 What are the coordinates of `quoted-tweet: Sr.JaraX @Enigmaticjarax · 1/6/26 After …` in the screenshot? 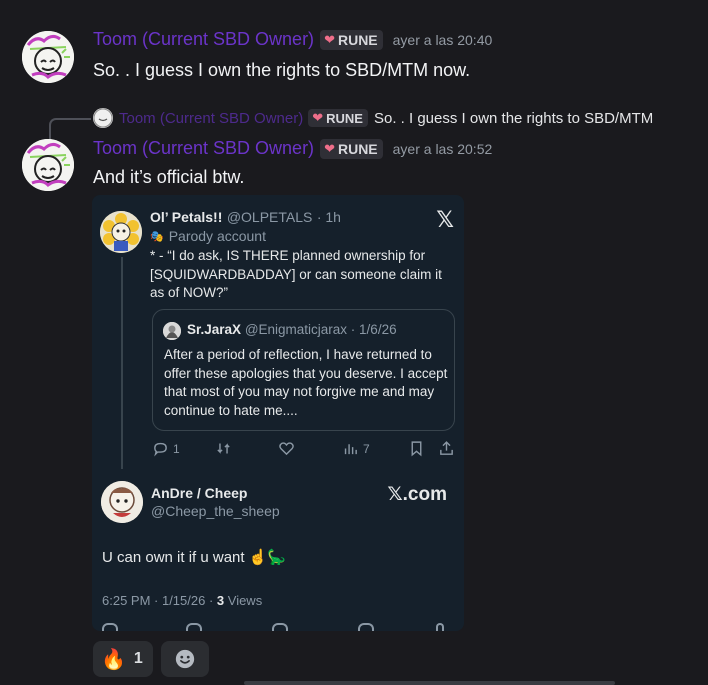 It's located at (303, 370).